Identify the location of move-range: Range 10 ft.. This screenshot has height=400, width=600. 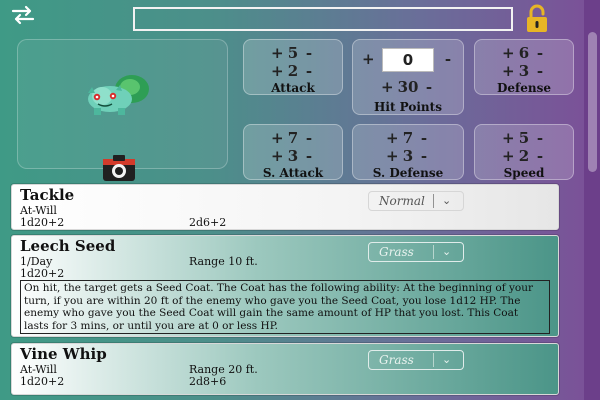
(223, 261).